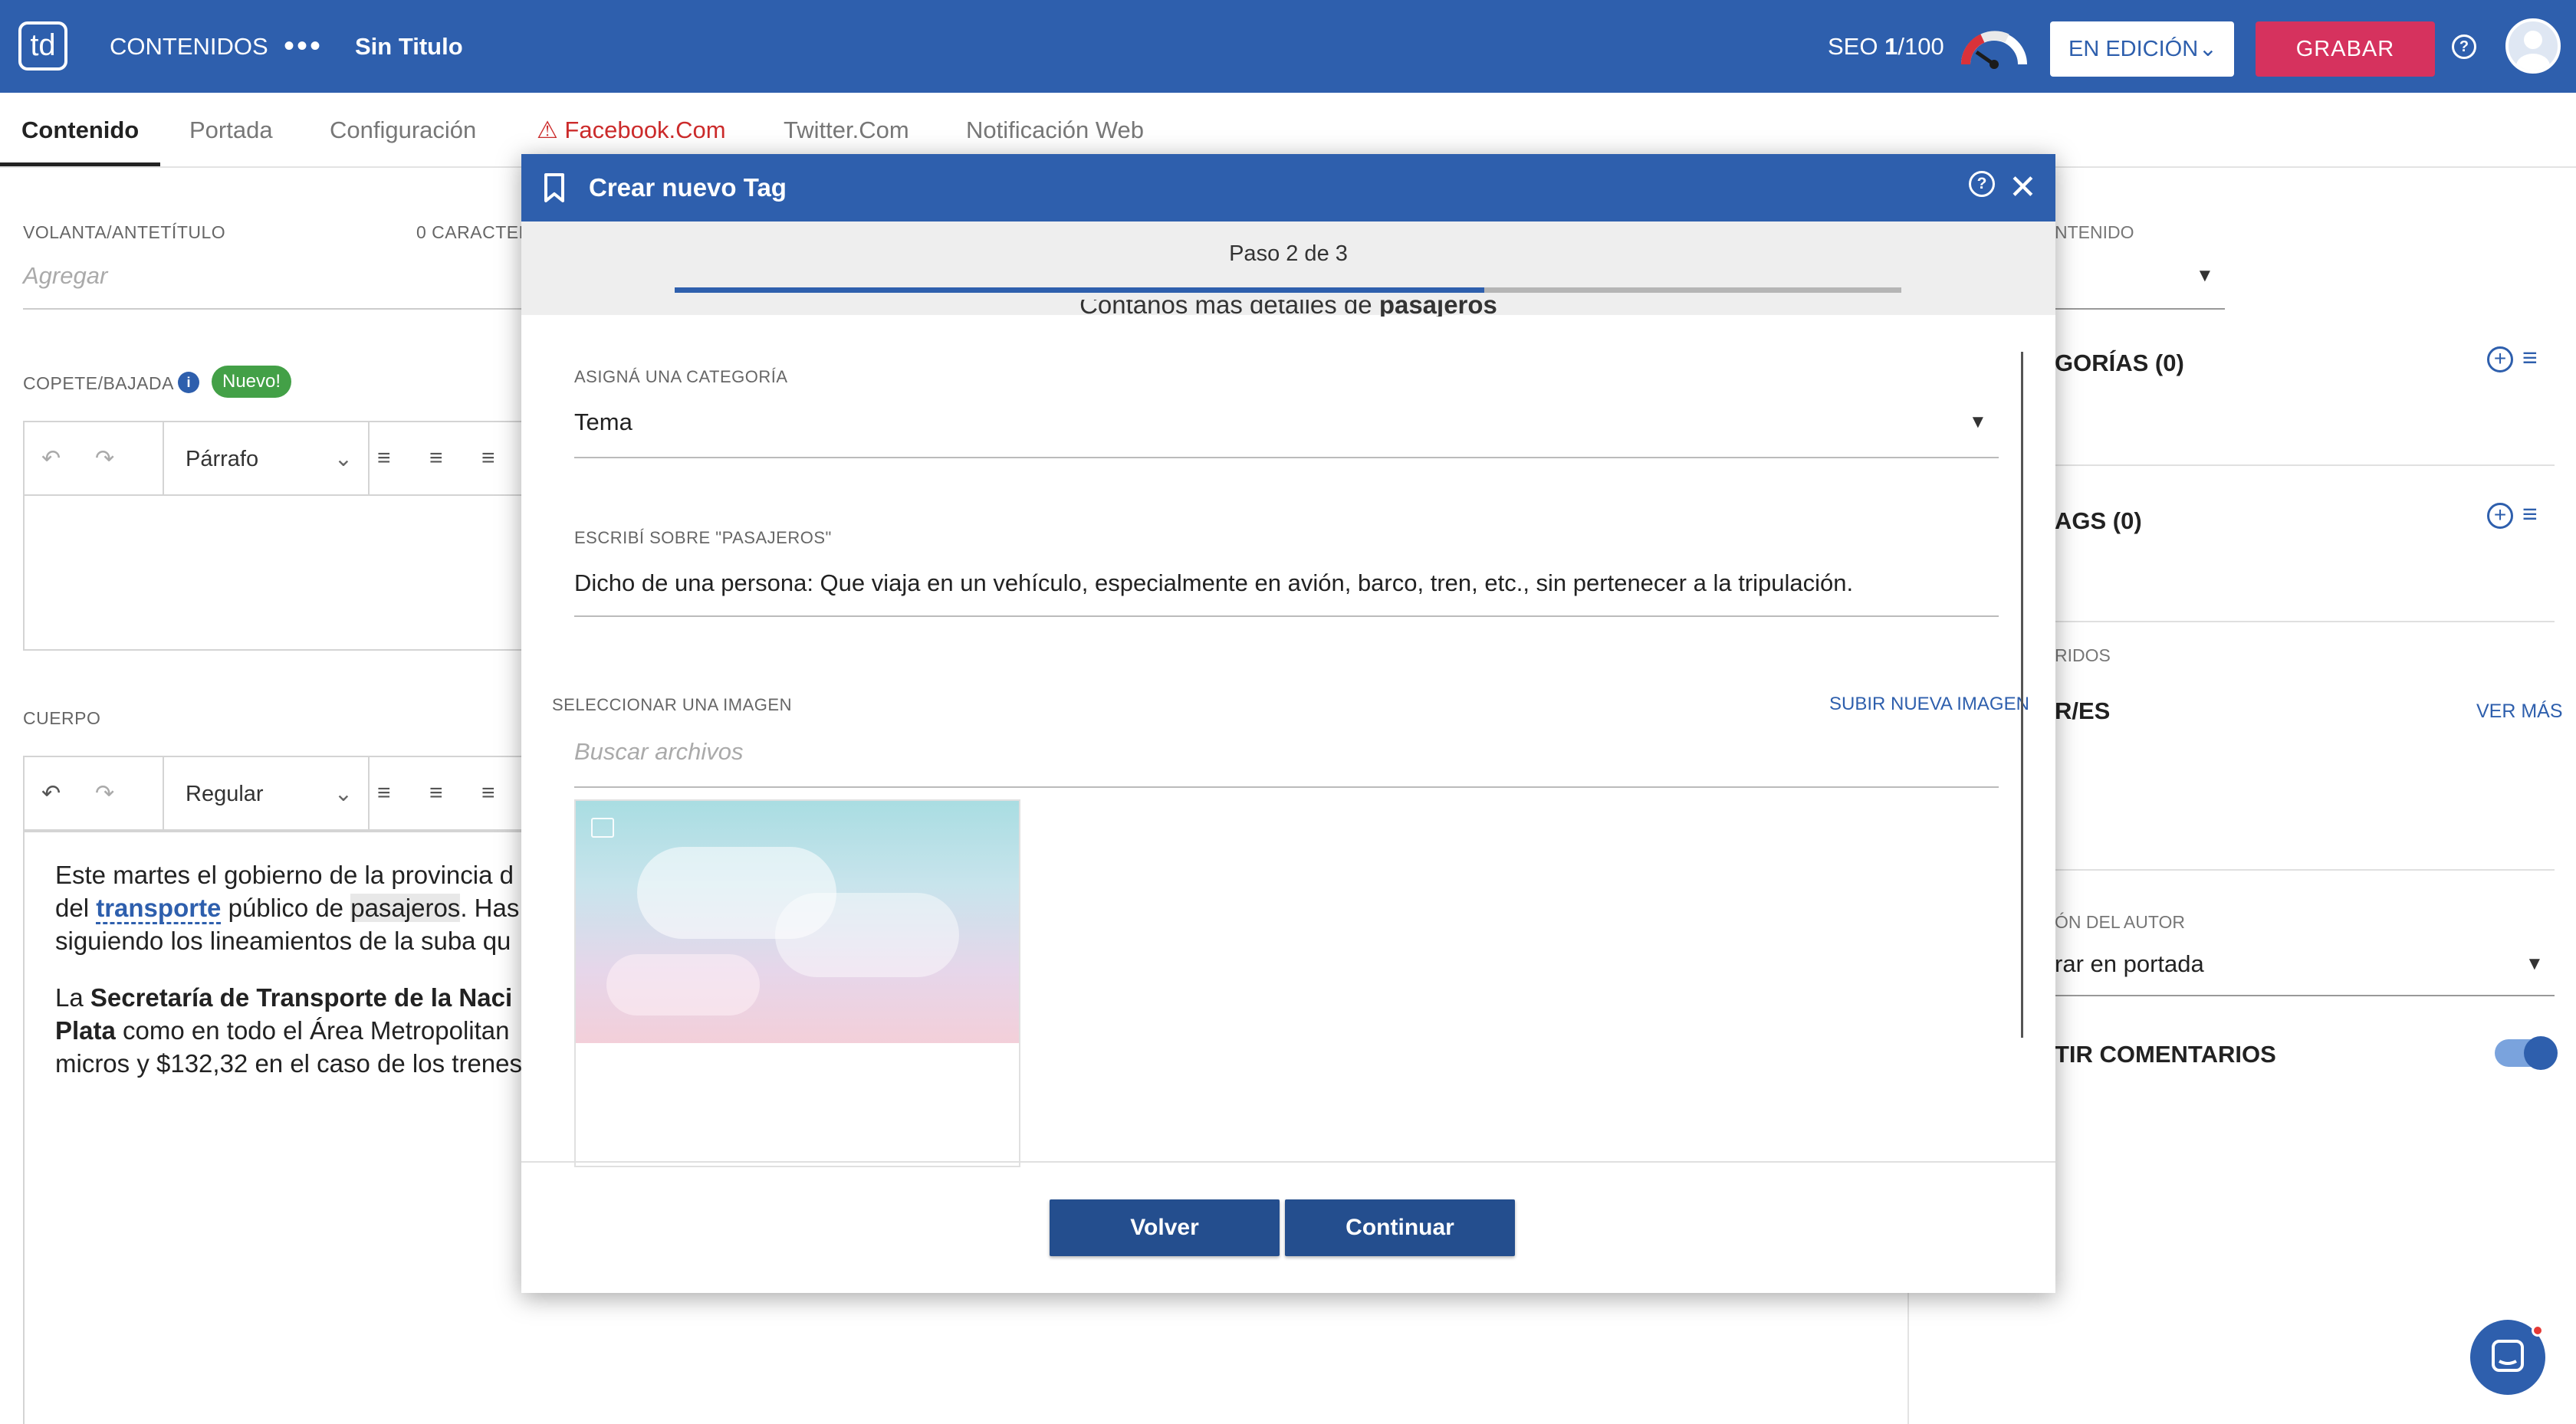 The width and height of the screenshot is (2576, 1424). What do you see at coordinates (1165, 1227) in the screenshot?
I see `back-button: Volver` at bounding box center [1165, 1227].